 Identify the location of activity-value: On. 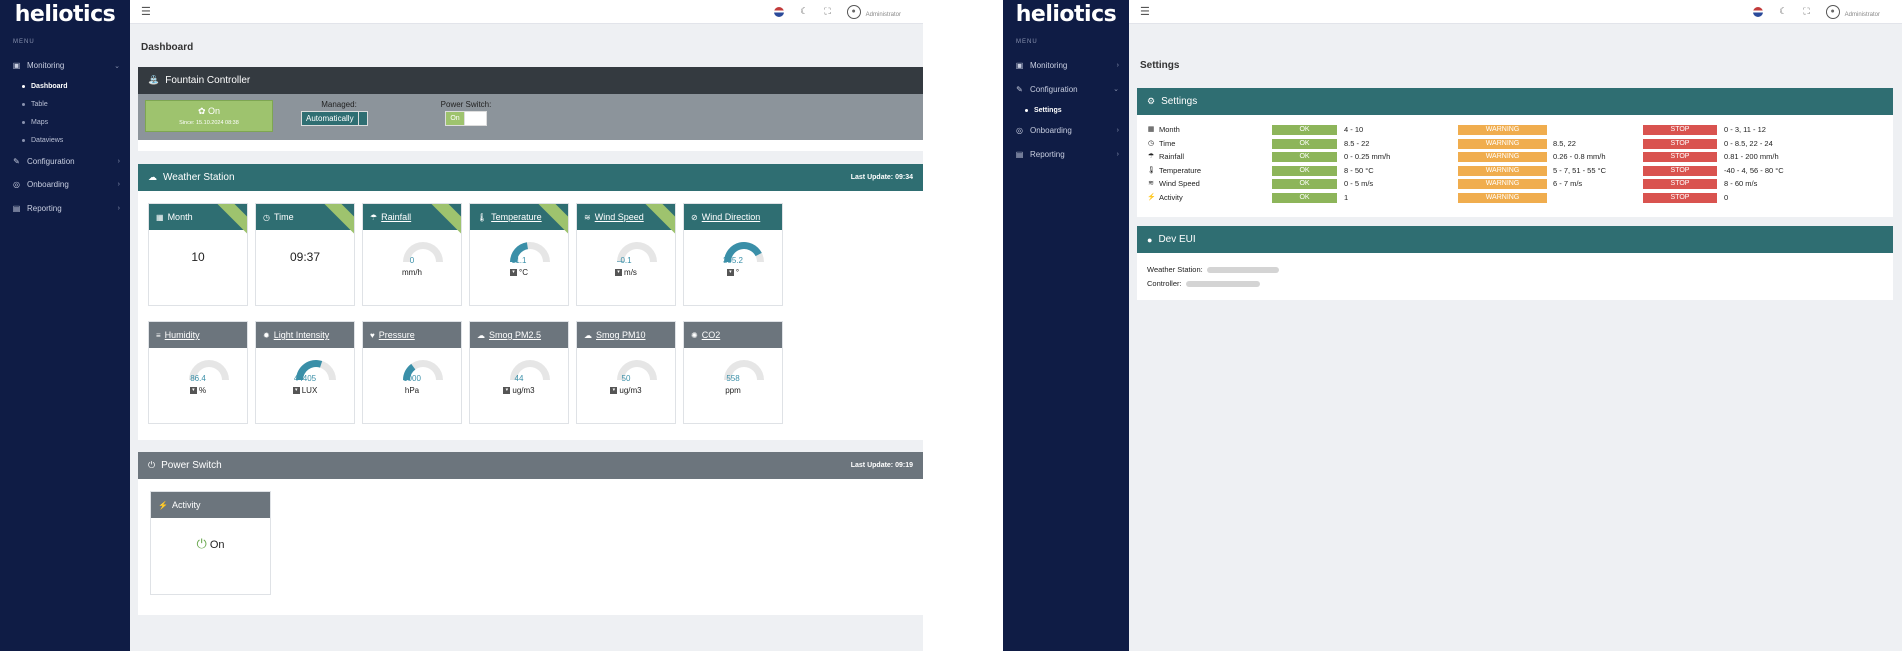
(217, 545).